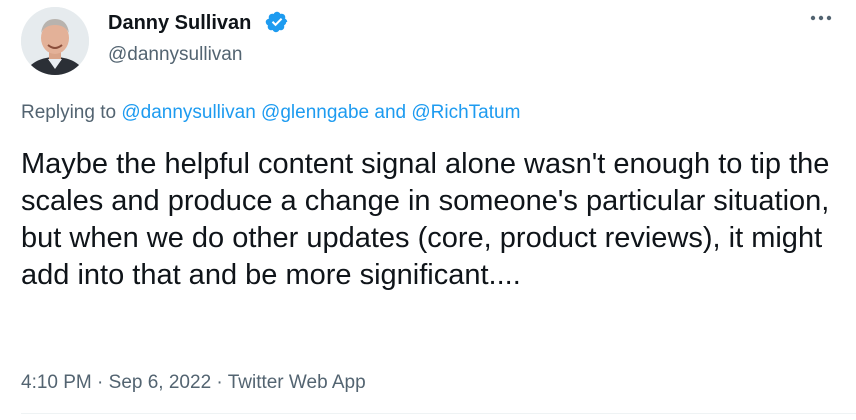 The image size is (856, 420). What do you see at coordinates (390, 112) in the screenshot?
I see `mention-and: and` at bounding box center [390, 112].